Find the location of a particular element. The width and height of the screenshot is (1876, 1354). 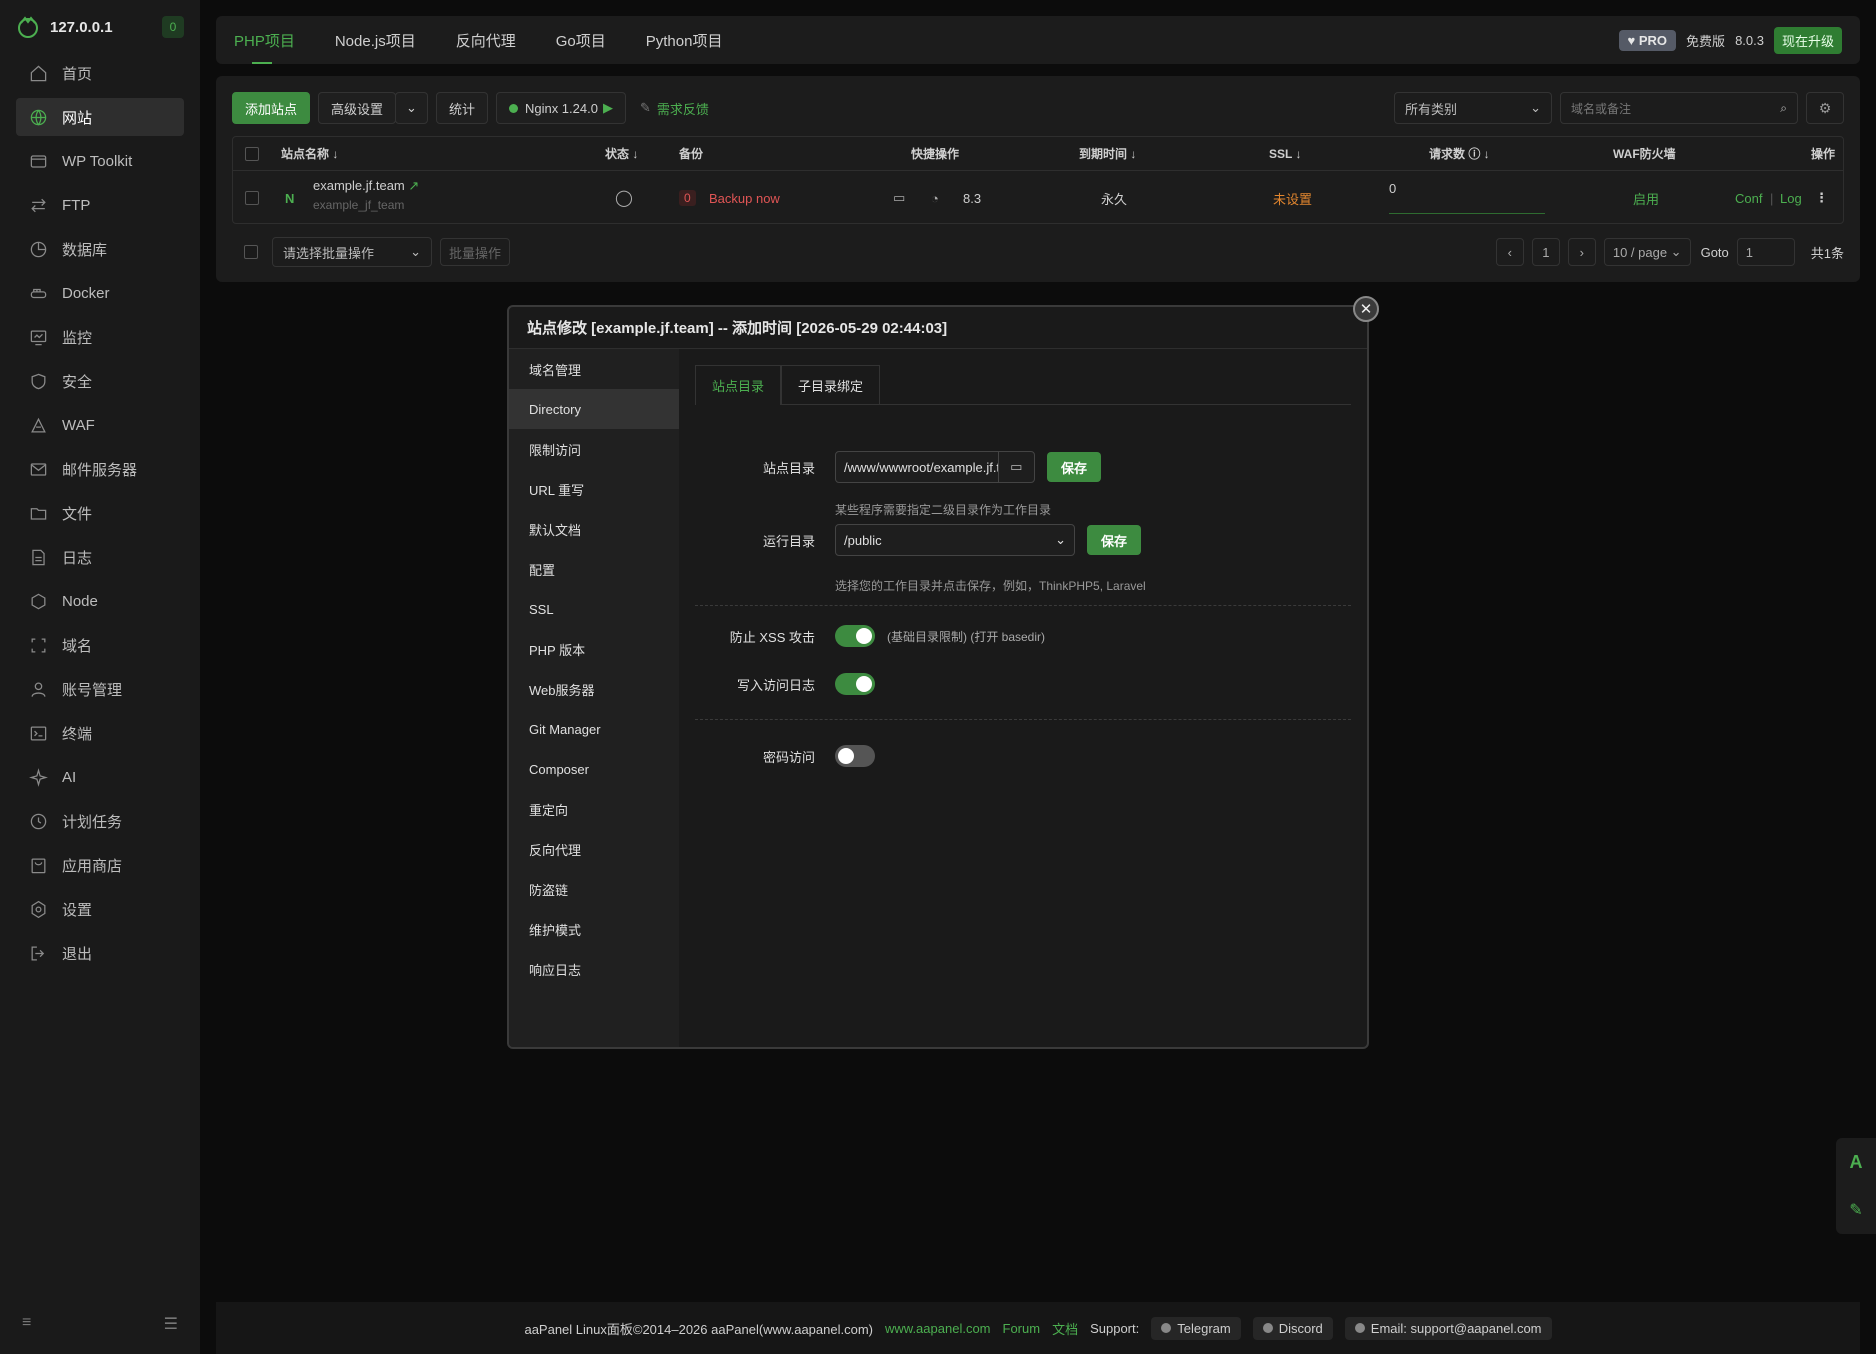

project-tab: PHP项目 is located at coordinates (264, 40).